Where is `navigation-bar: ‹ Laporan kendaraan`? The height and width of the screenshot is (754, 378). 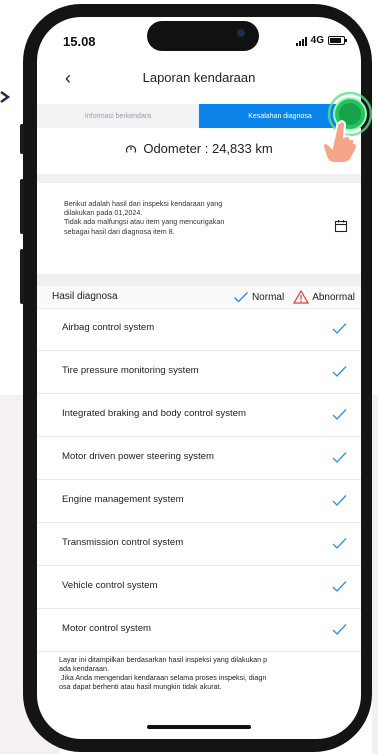
navigation-bar: ‹ Laporan kendaraan is located at coordinates (199, 79).